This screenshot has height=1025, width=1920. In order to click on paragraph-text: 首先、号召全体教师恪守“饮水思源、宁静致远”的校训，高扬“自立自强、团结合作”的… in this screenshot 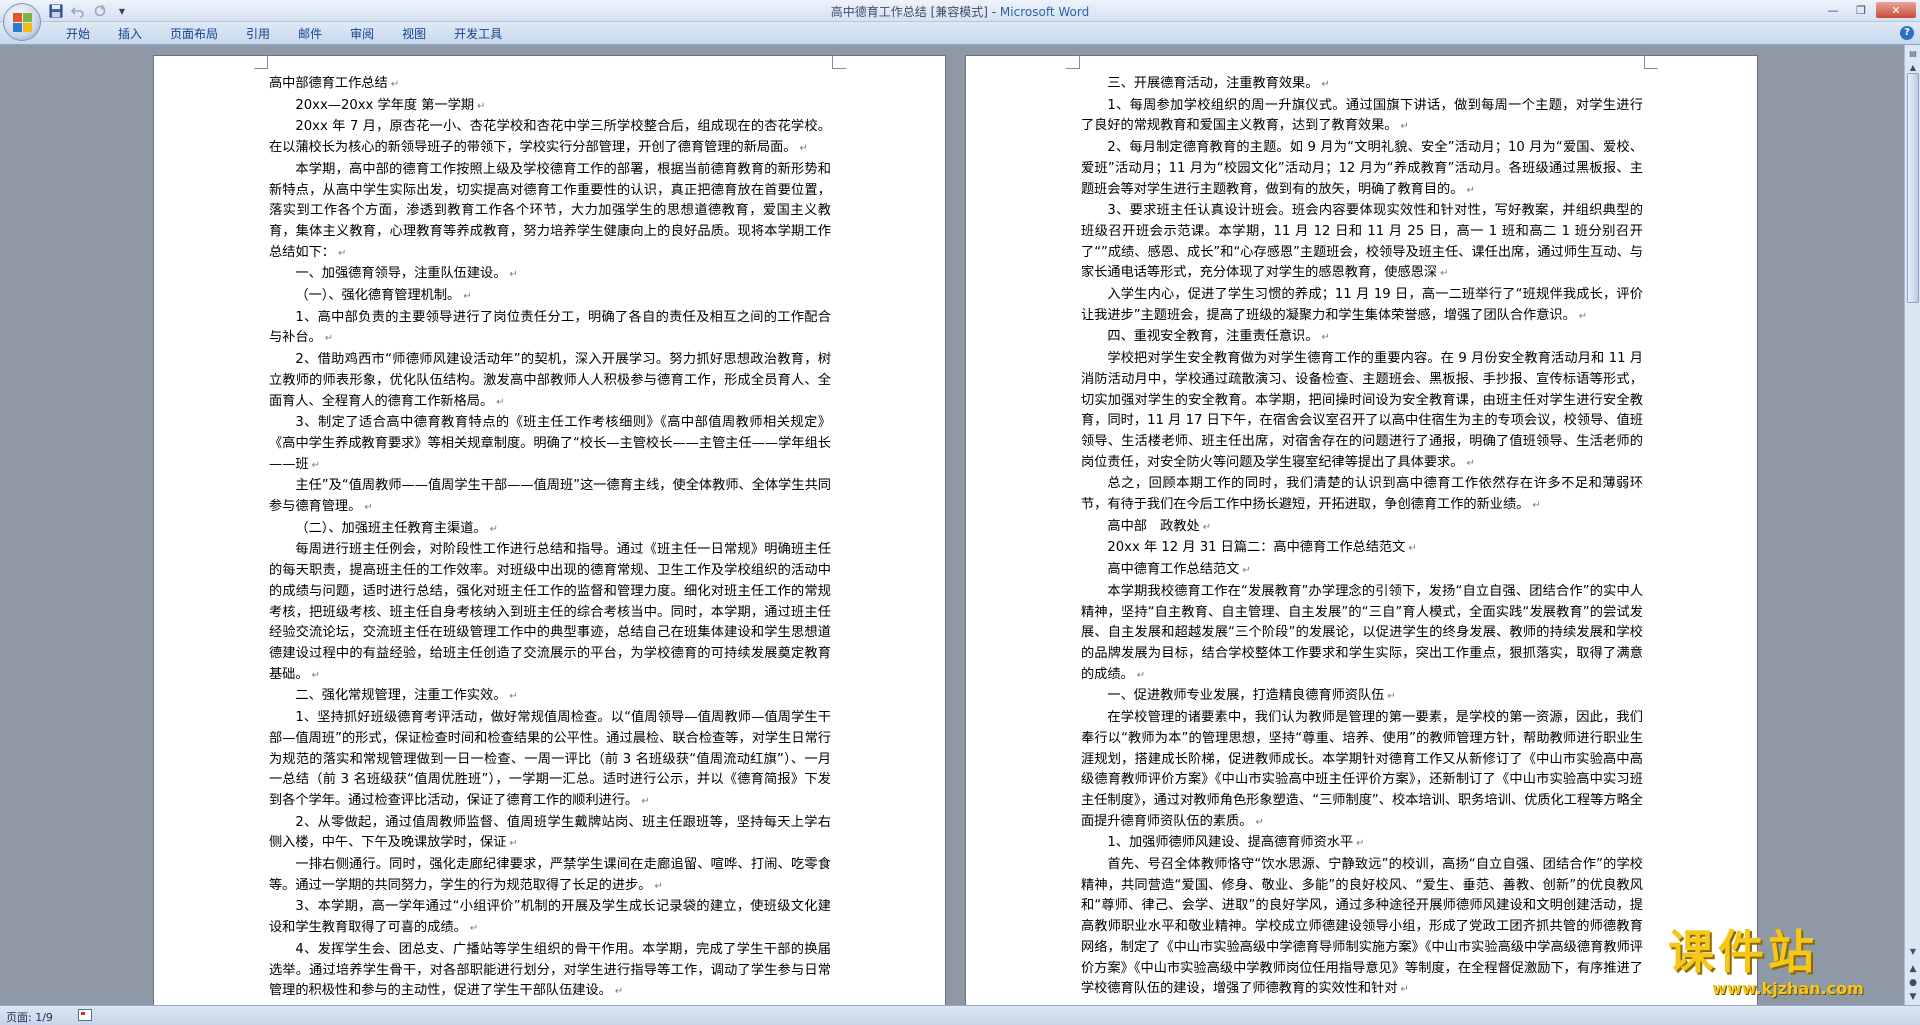, I will do `click(1362, 927)`.